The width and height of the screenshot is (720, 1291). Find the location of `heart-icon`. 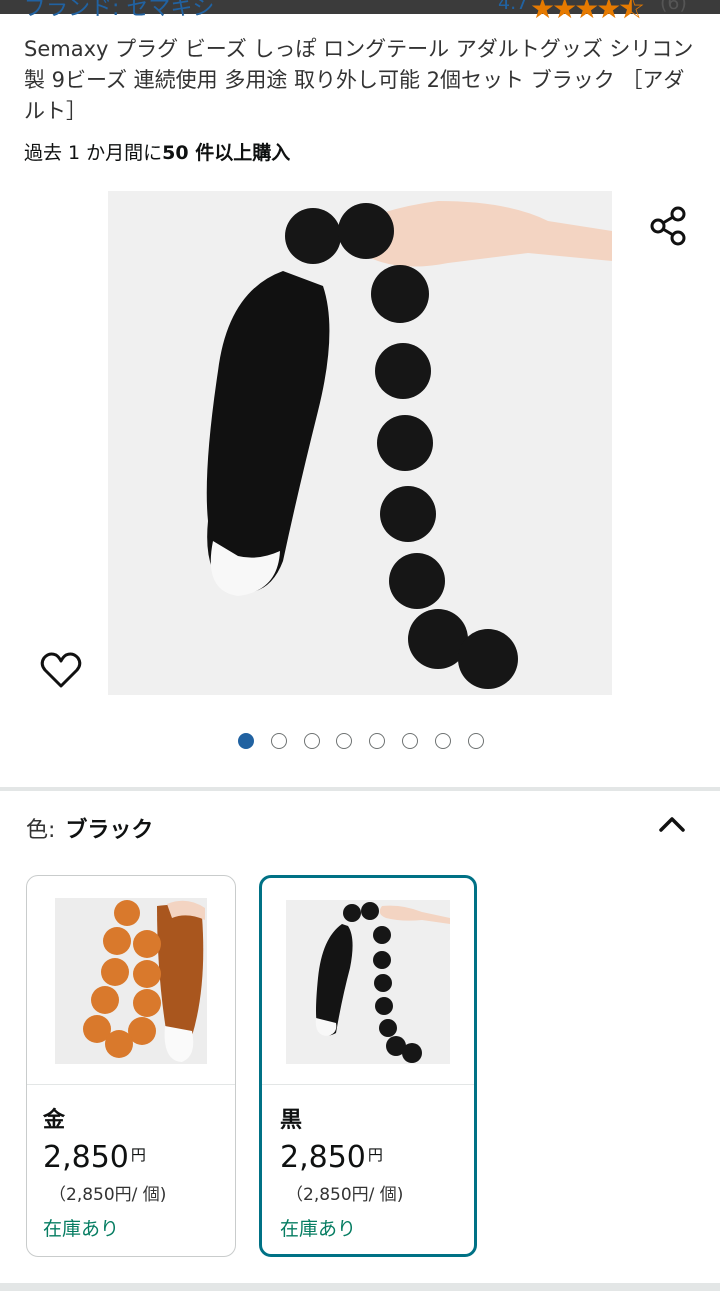

heart-icon is located at coordinates (61, 670).